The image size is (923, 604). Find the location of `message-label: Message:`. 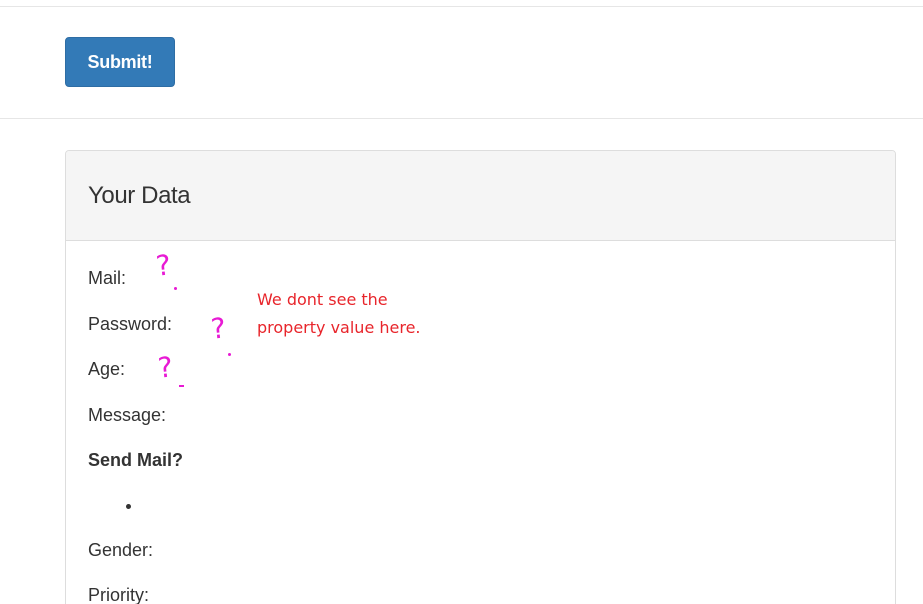

message-label: Message: is located at coordinates (127, 415).